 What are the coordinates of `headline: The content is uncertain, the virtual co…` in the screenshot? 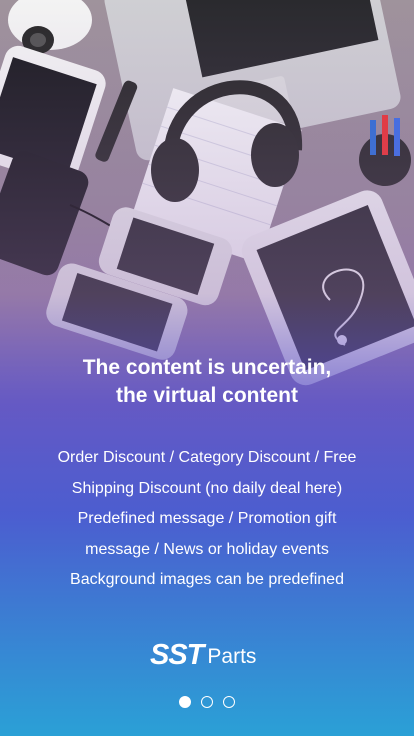 It's located at (207, 382).